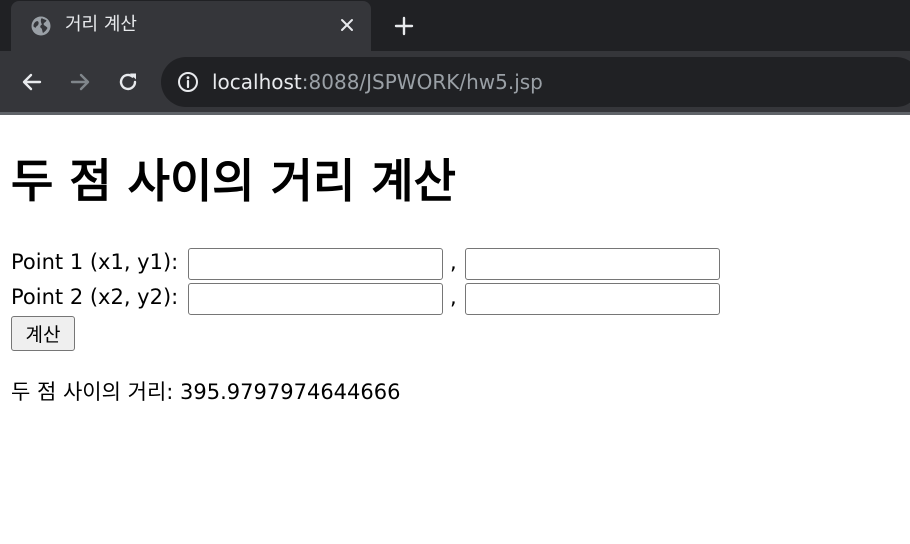 Image resolution: width=910 pixels, height=544 pixels. I want to click on result-line: 두 점 사이의 거리: 395.9797974644666, so click(205, 392).